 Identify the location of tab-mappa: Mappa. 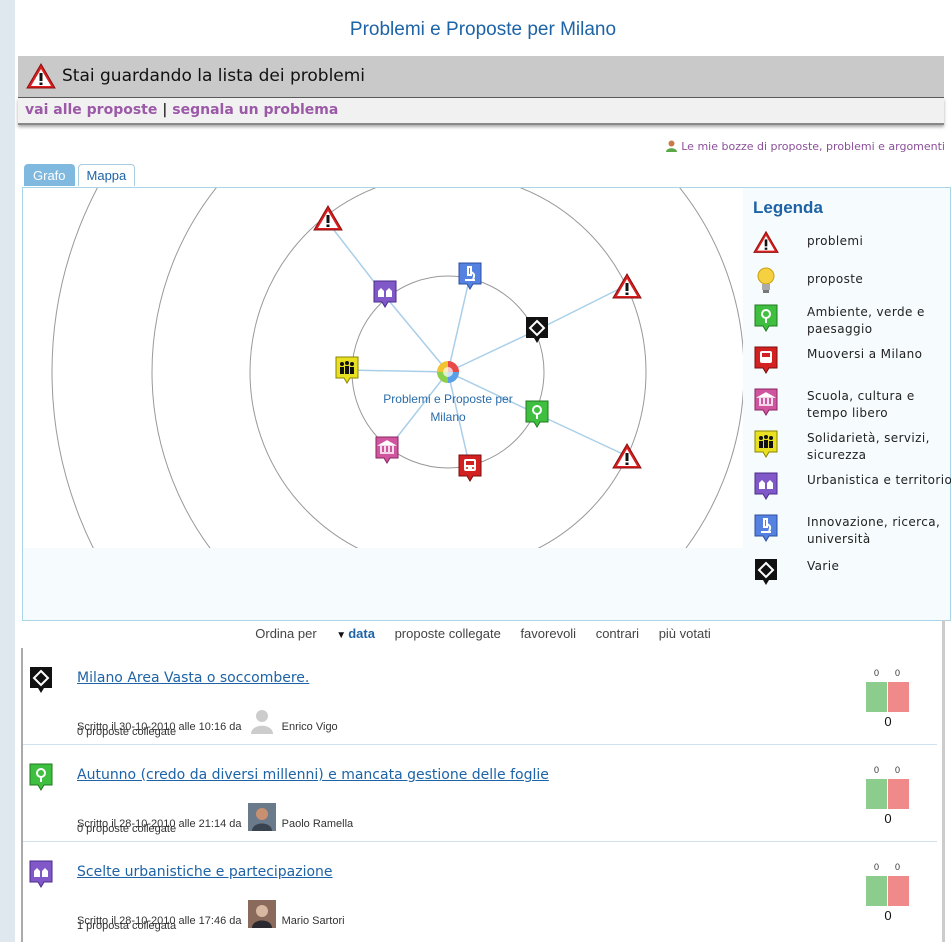
(106, 175).